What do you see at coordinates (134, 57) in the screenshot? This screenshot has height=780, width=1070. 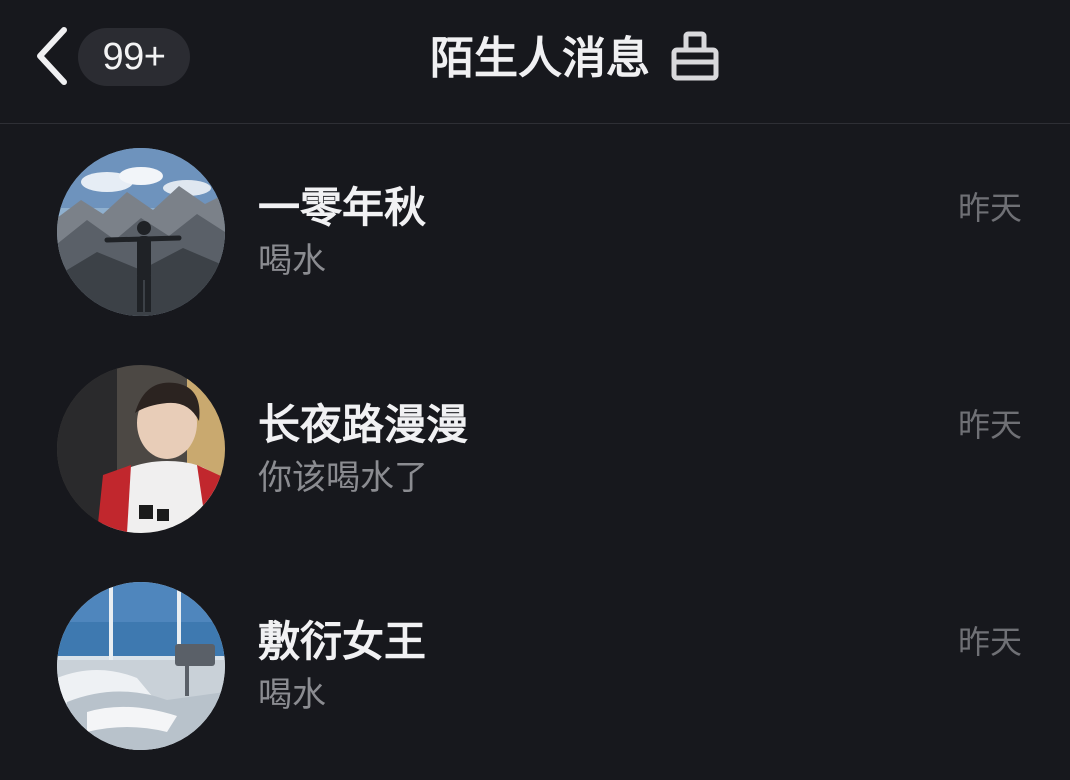 I see `unread-count-badge: 99+` at bounding box center [134, 57].